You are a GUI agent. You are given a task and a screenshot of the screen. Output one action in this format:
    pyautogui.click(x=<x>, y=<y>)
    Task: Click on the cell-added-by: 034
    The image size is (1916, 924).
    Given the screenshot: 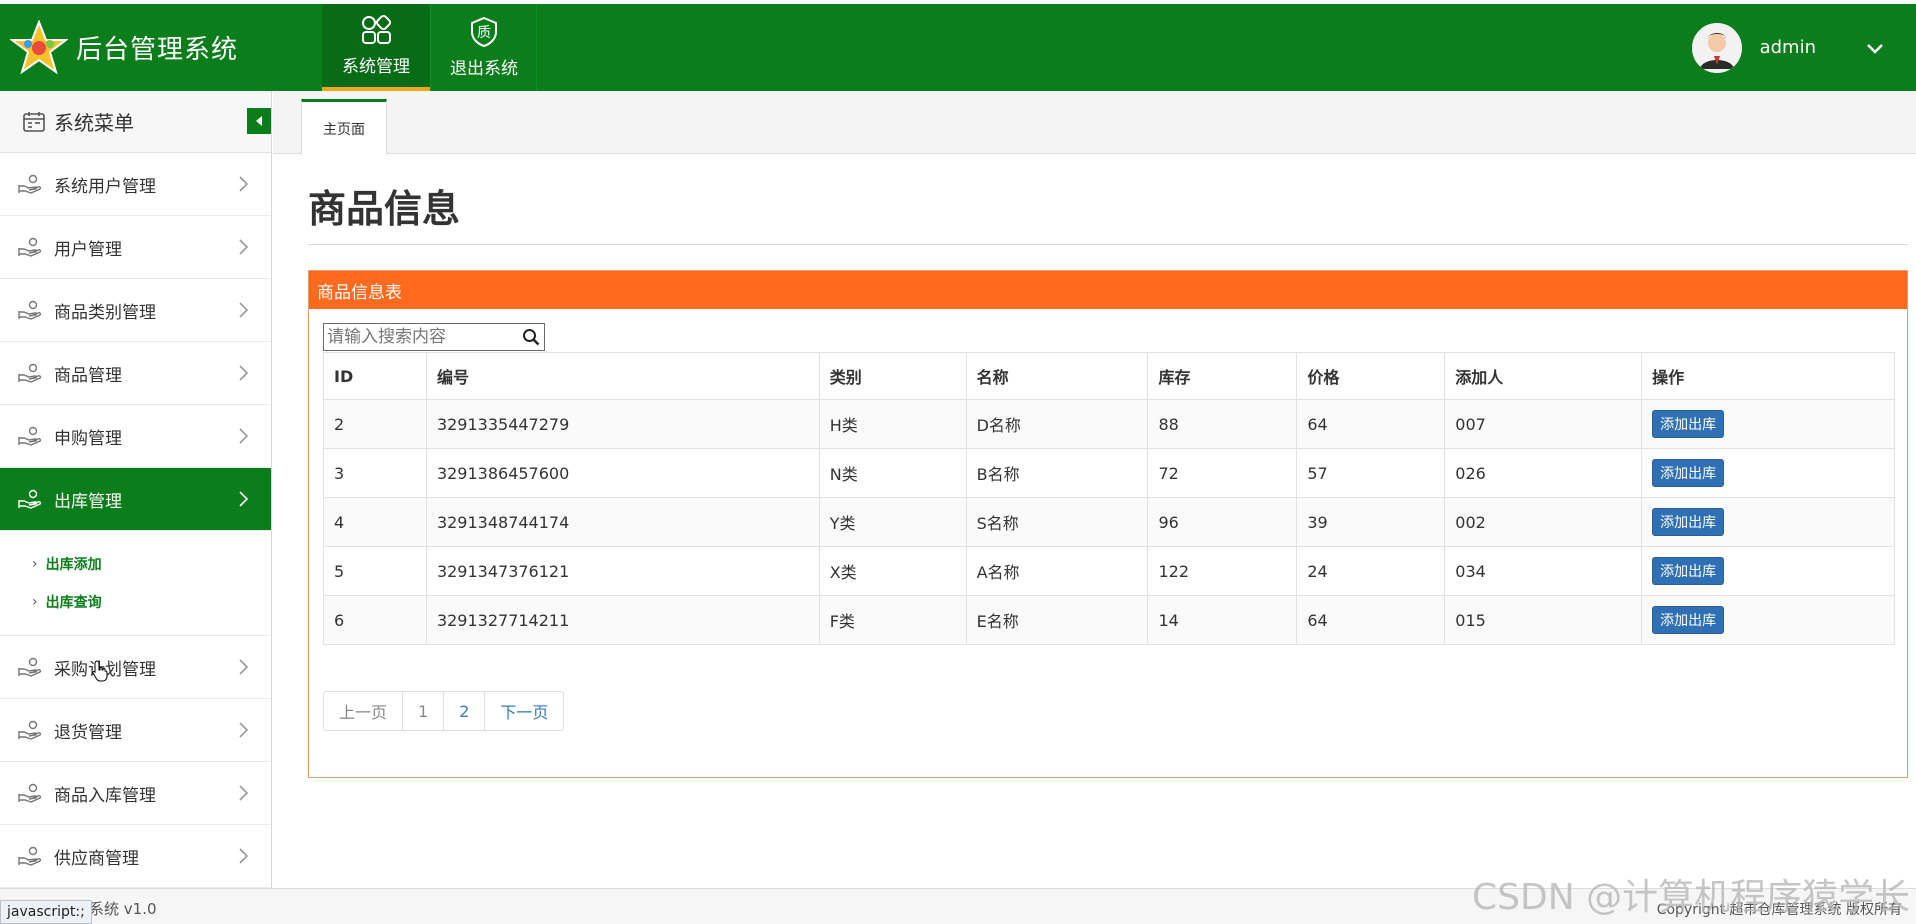 What is the action you would take?
    pyautogui.click(x=1543, y=571)
    